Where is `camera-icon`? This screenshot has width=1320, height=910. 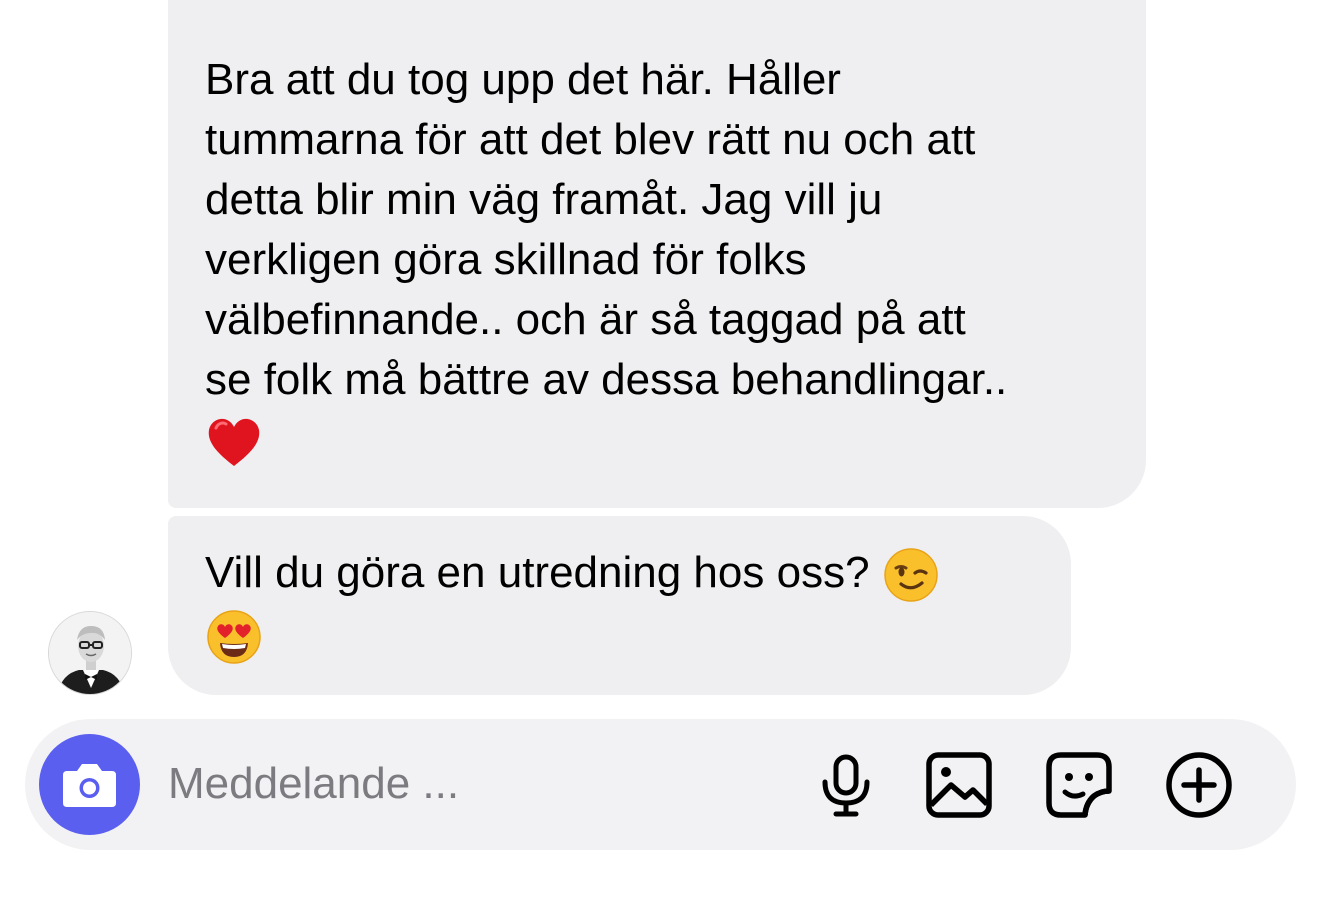
camera-icon is located at coordinates (89, 785).